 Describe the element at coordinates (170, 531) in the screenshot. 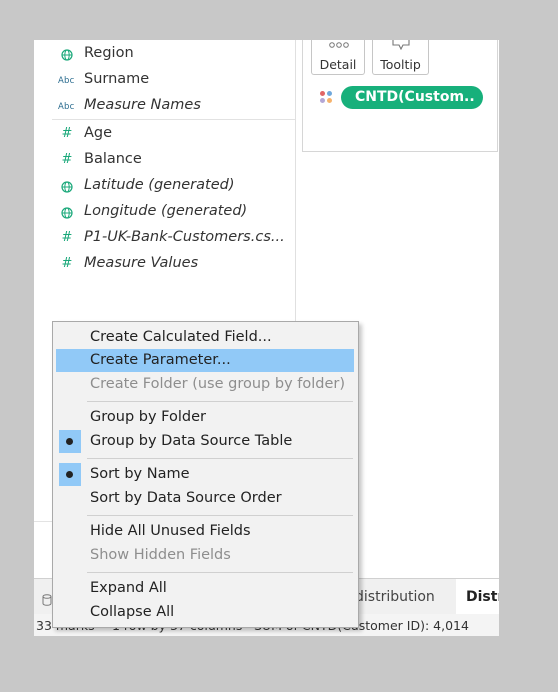

I see `menu-item-label: Hide All Unused Fields` at that location.